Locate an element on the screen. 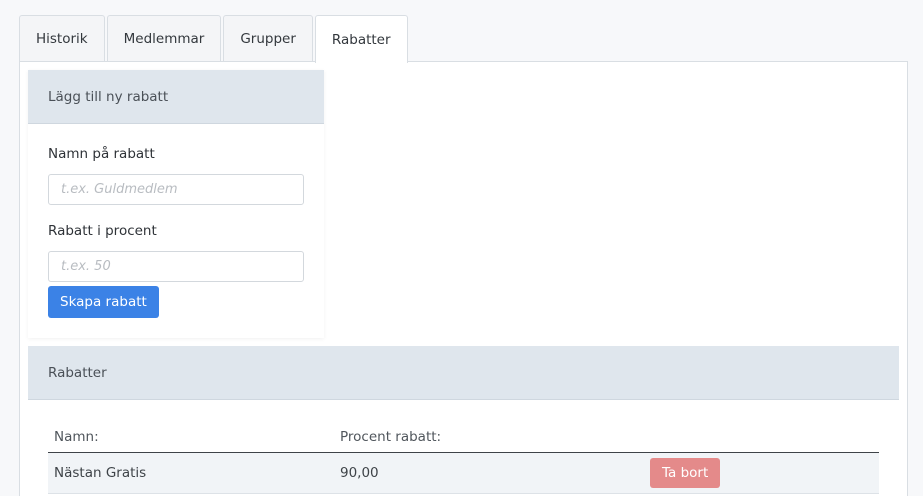 The width and height of the screenshot is (923, 496). discount-percent-label: Rabatt i procent is located at coordinates (102, 231).